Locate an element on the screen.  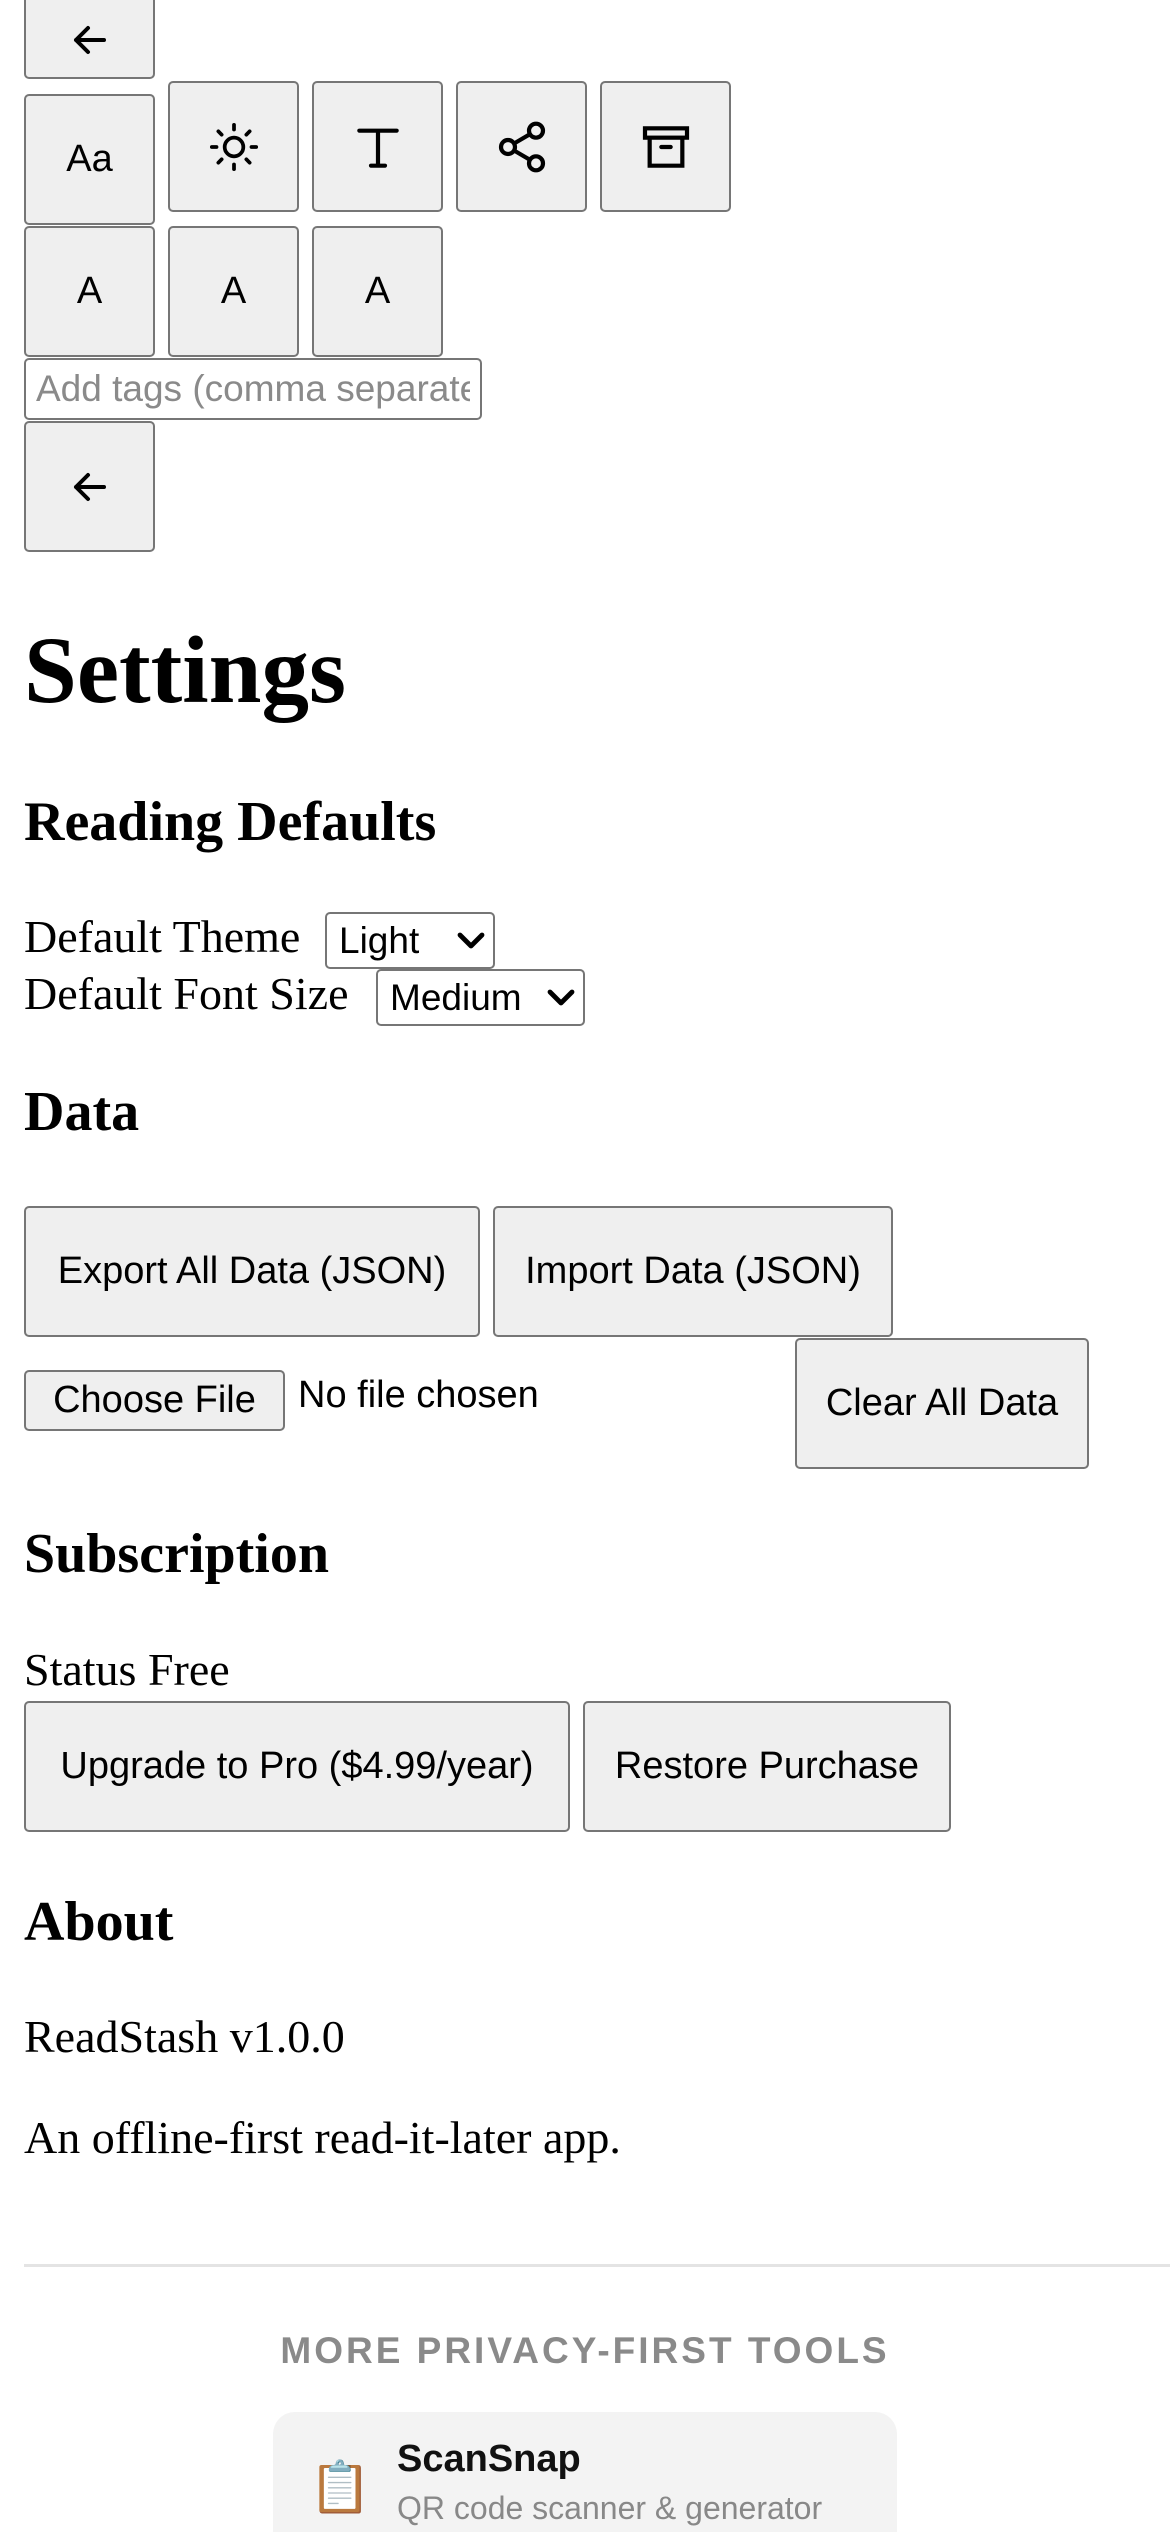
default-font-size-select: Medium is located at coordinates (480, 997).